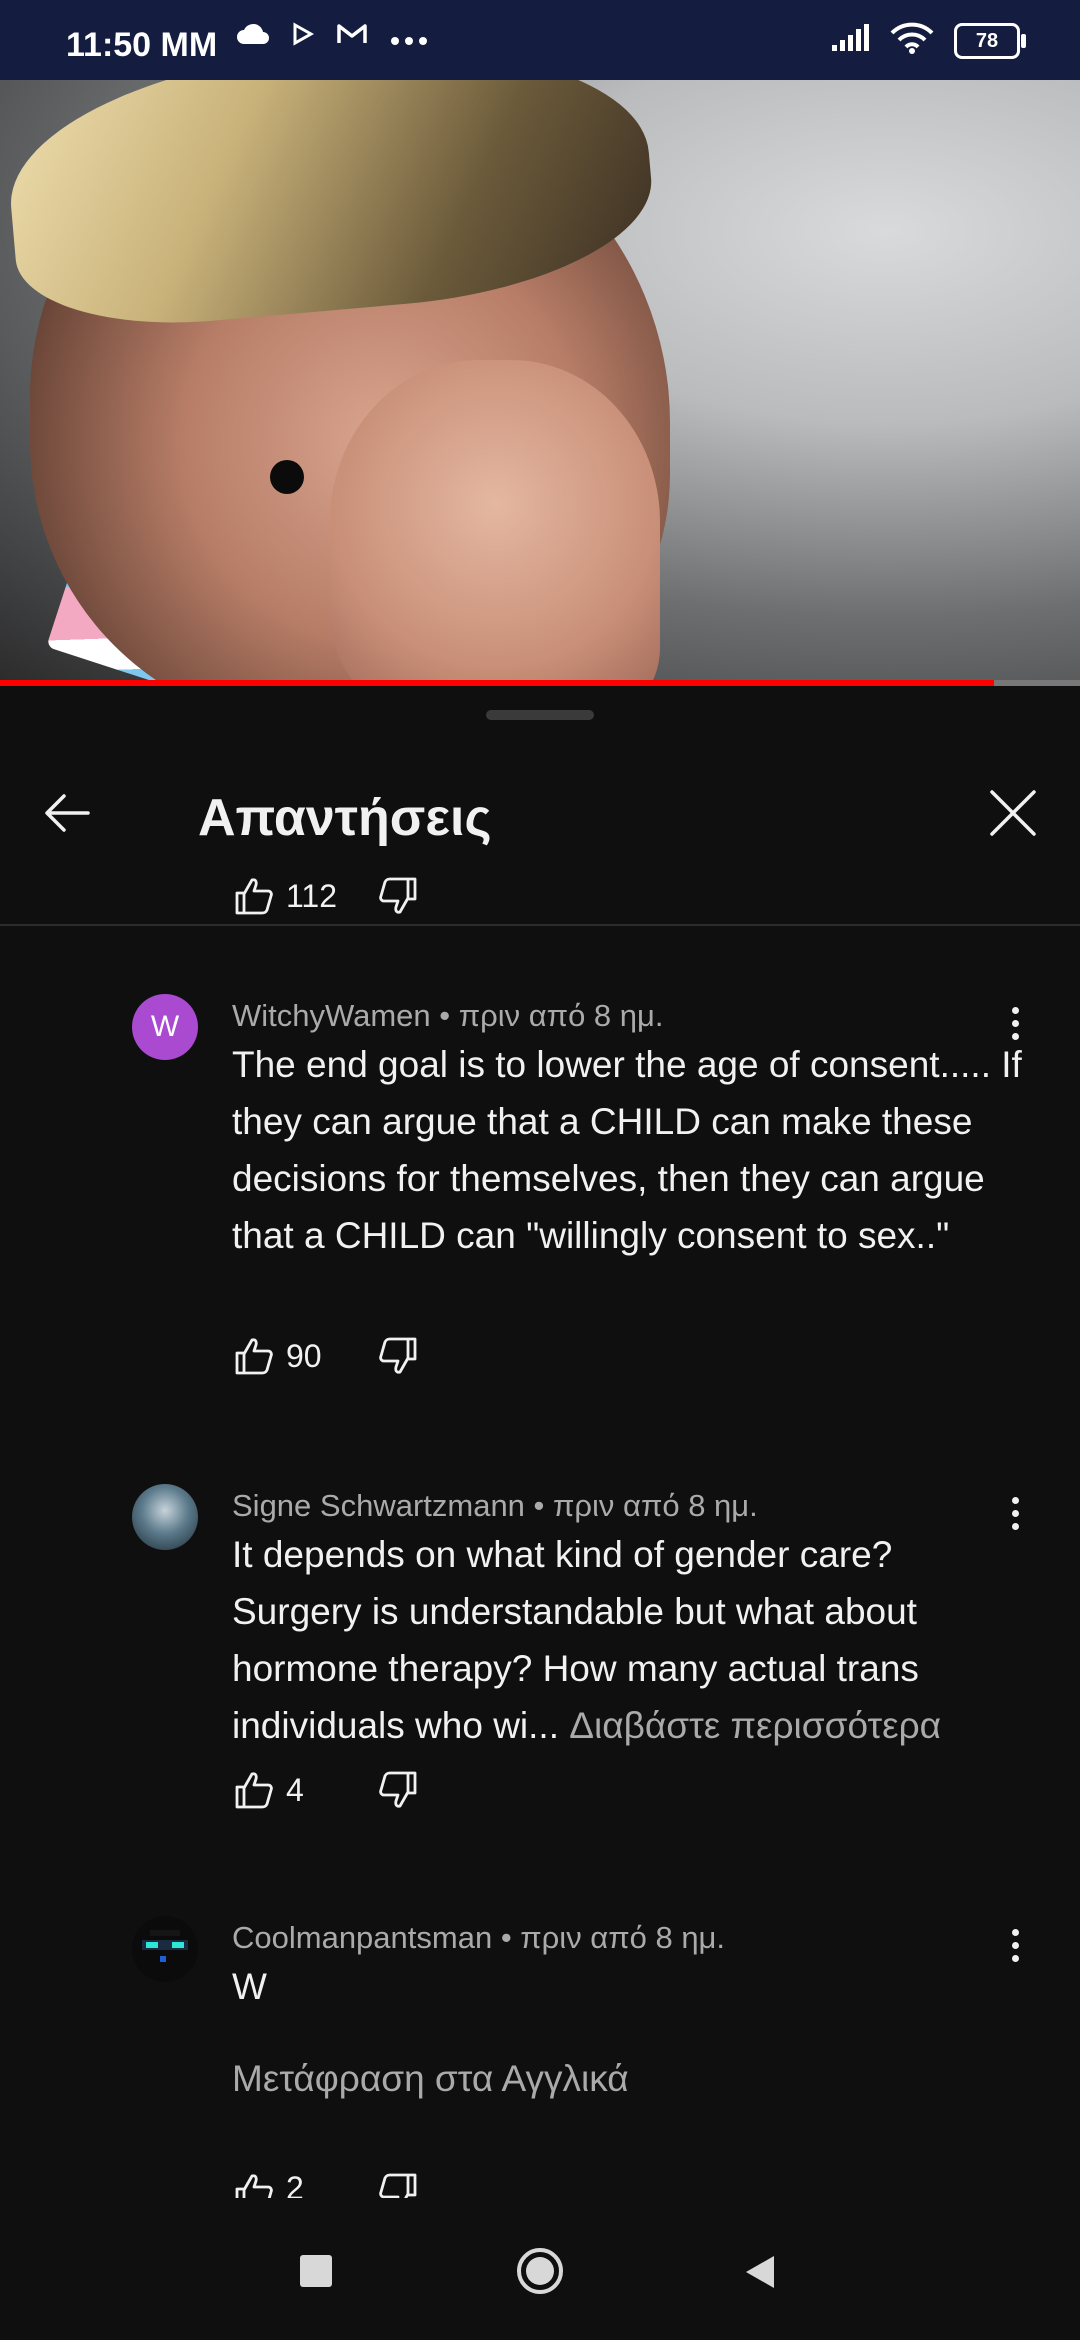 The width and height of the screenshot is (1080, 2340). Describe the element at coordinates (540, 715) in the screenshot. I see `drag-handle` at that location.